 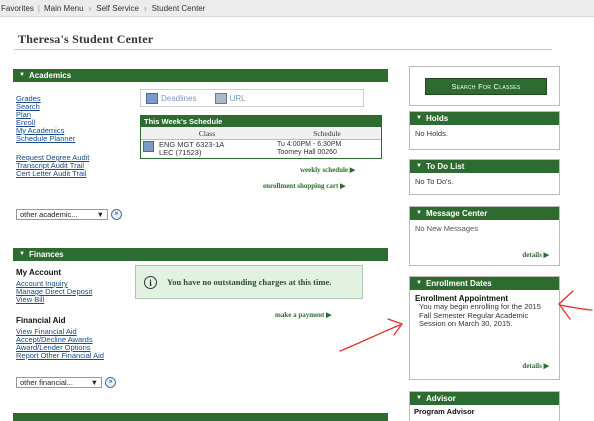 I want to click on title-divider, so click(x=283, y=49).